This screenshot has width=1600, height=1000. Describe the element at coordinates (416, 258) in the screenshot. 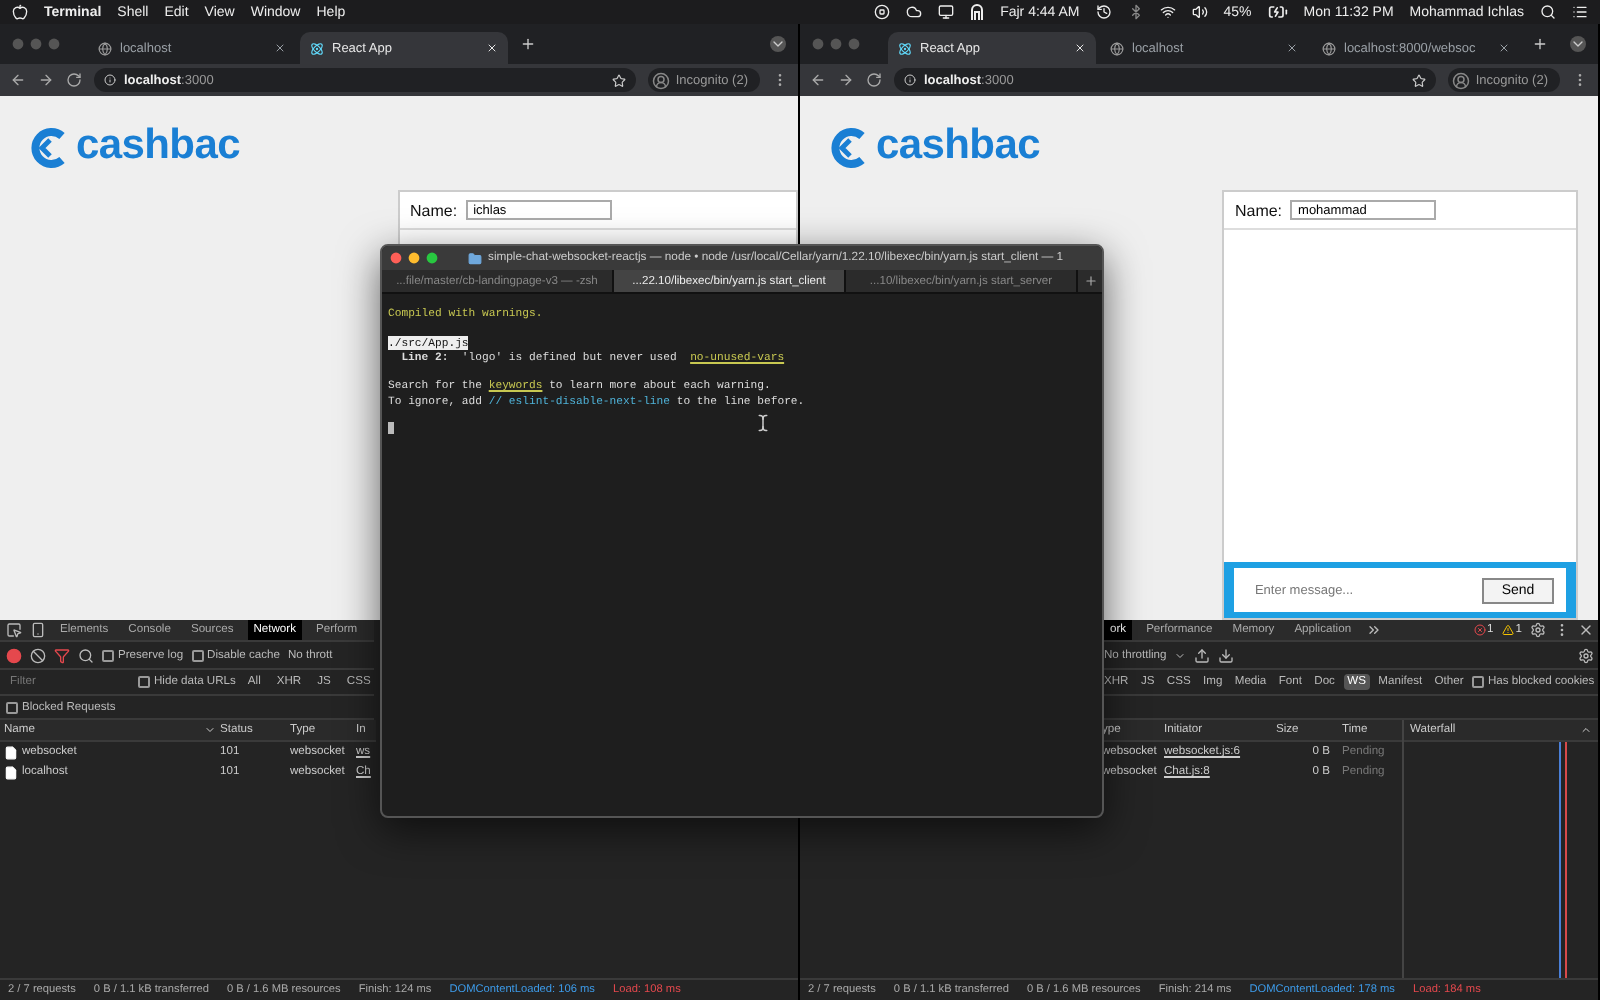

I see `window-controls` at that location.